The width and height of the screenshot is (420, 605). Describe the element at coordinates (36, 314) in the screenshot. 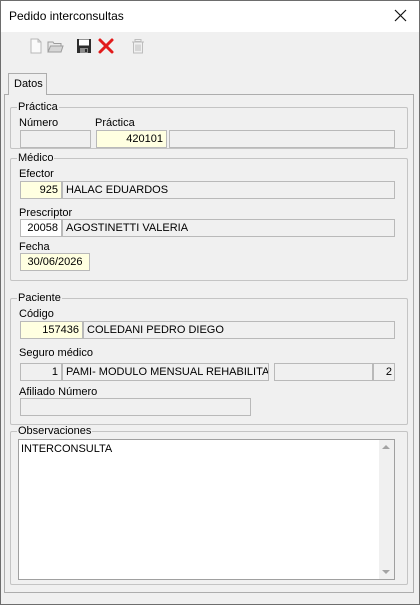

I see `codigo-label: Código` at that location.